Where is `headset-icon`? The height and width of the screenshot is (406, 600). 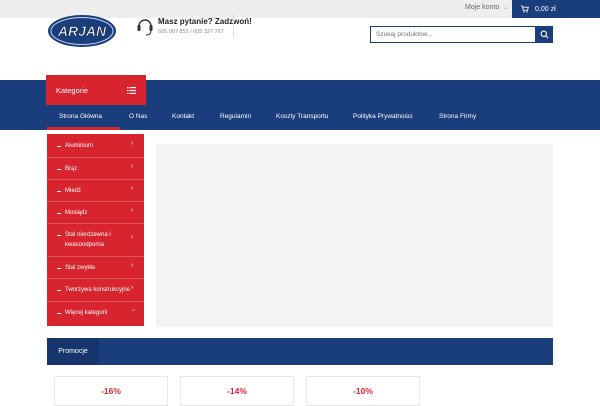
headset-icon is located at coordinates (145, 27).